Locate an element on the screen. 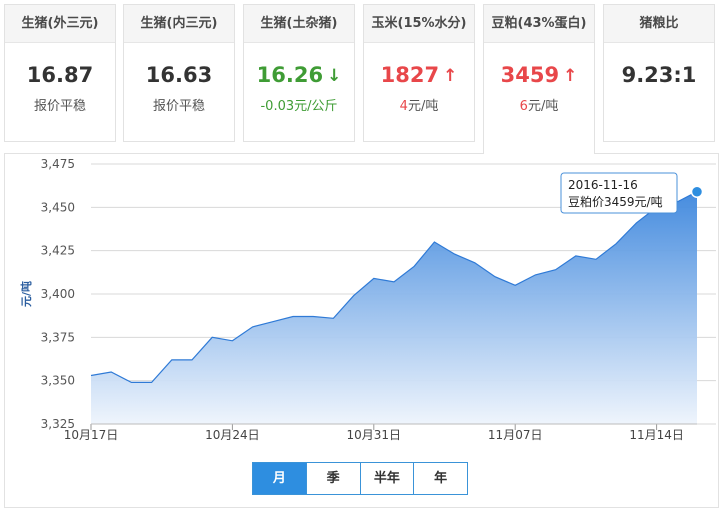 The image size is (723, 512). y-tick-label: 3,400 is located at coordinates (58, 294).